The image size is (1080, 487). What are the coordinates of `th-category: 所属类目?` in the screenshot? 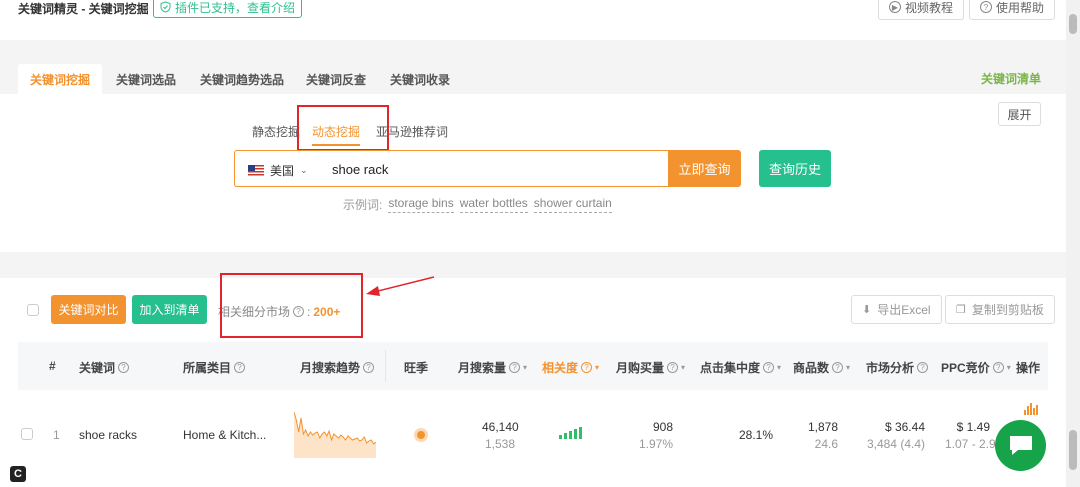 It's located at (214, 367).